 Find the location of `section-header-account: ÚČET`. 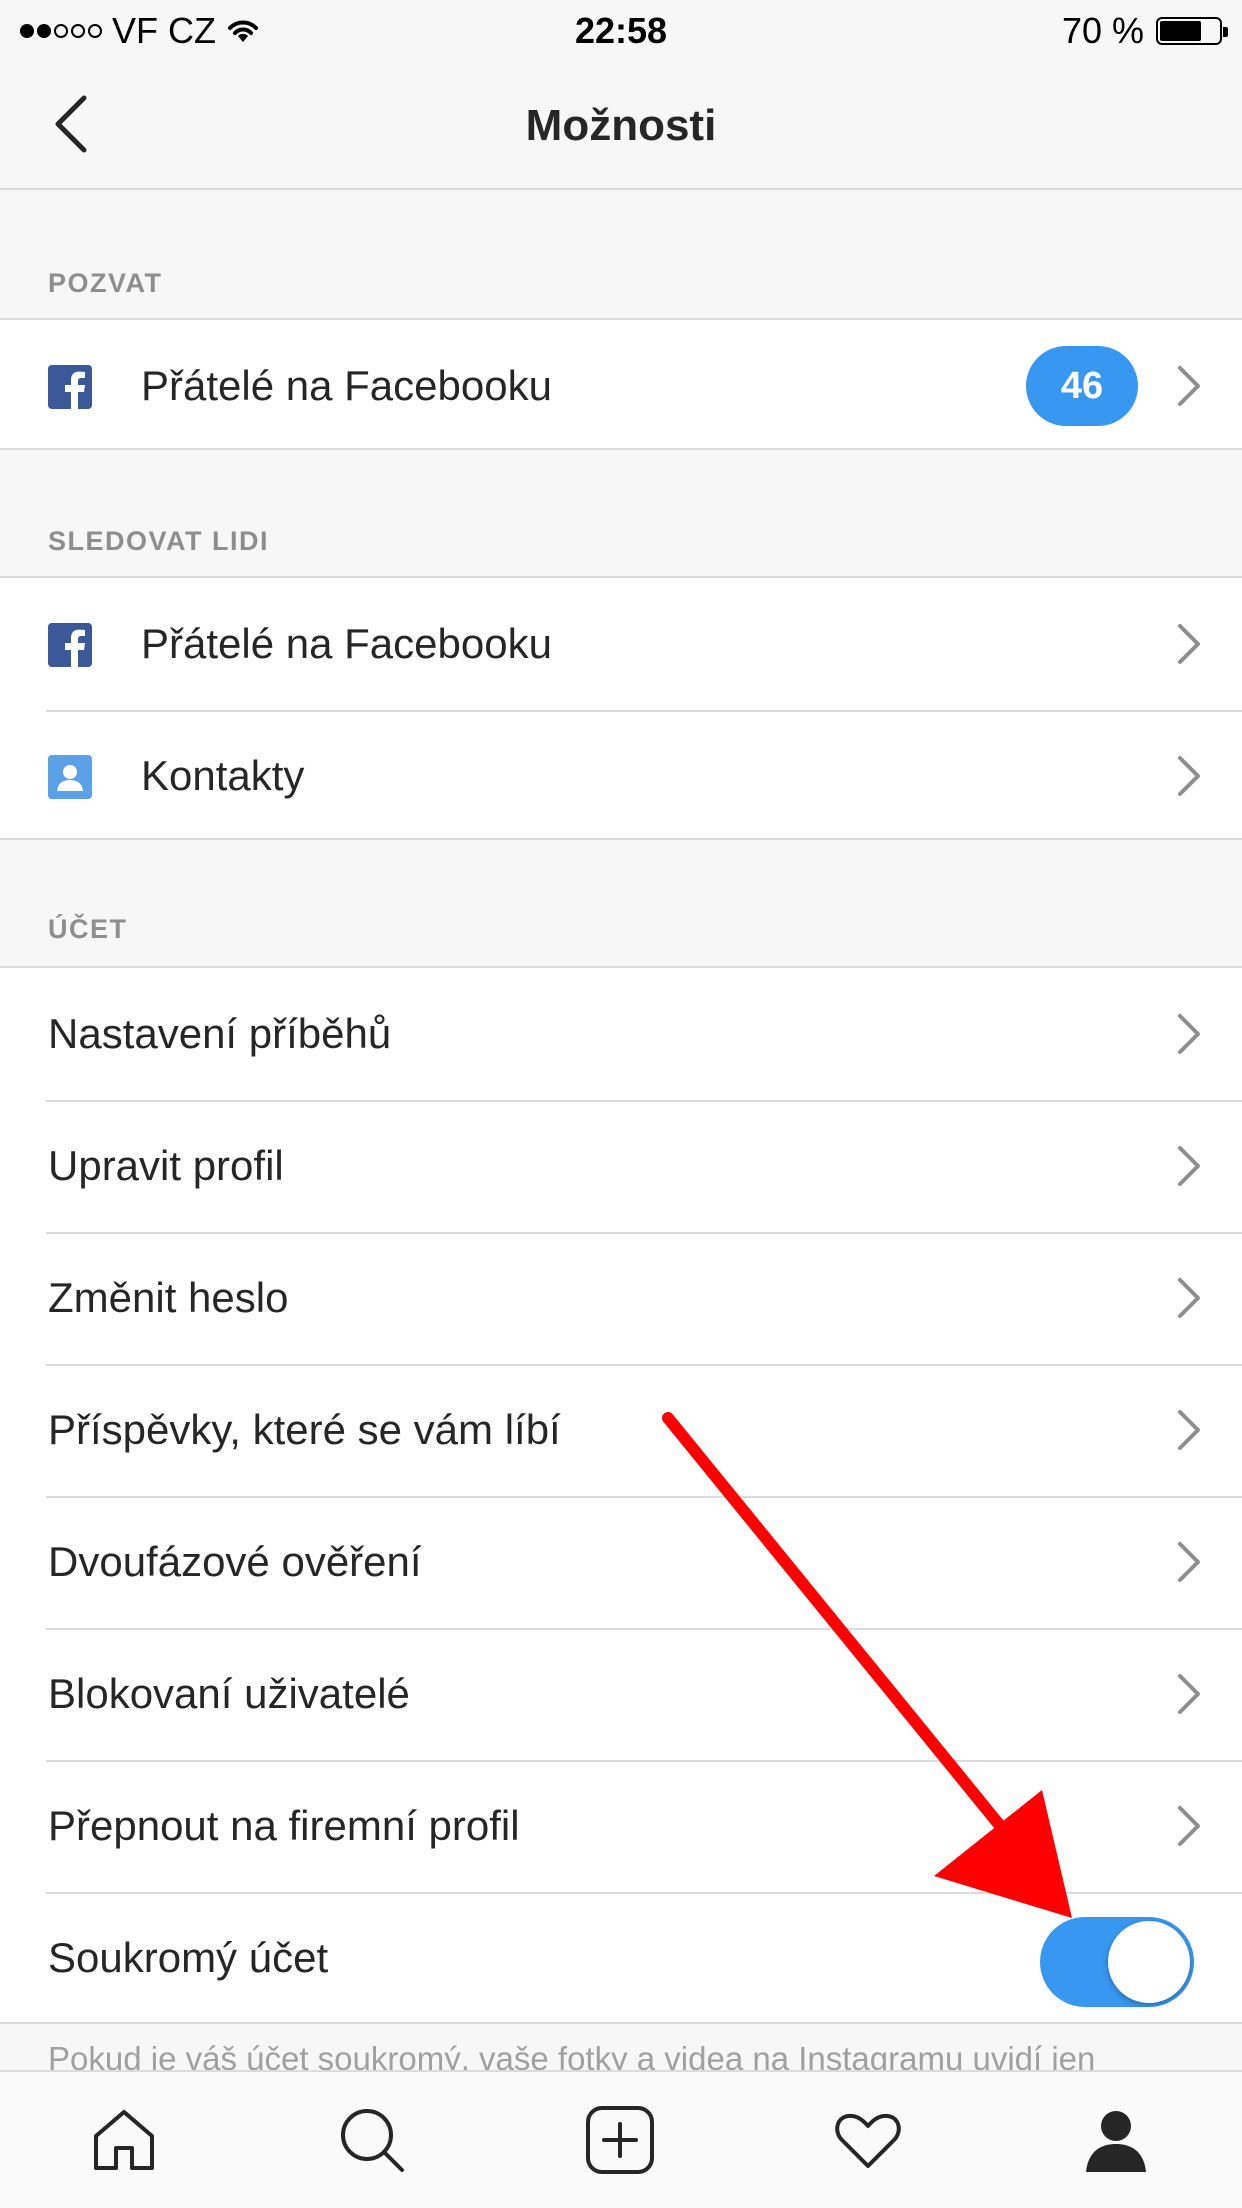

section-header-account: ÚČET is located at coordinates (88, 929).